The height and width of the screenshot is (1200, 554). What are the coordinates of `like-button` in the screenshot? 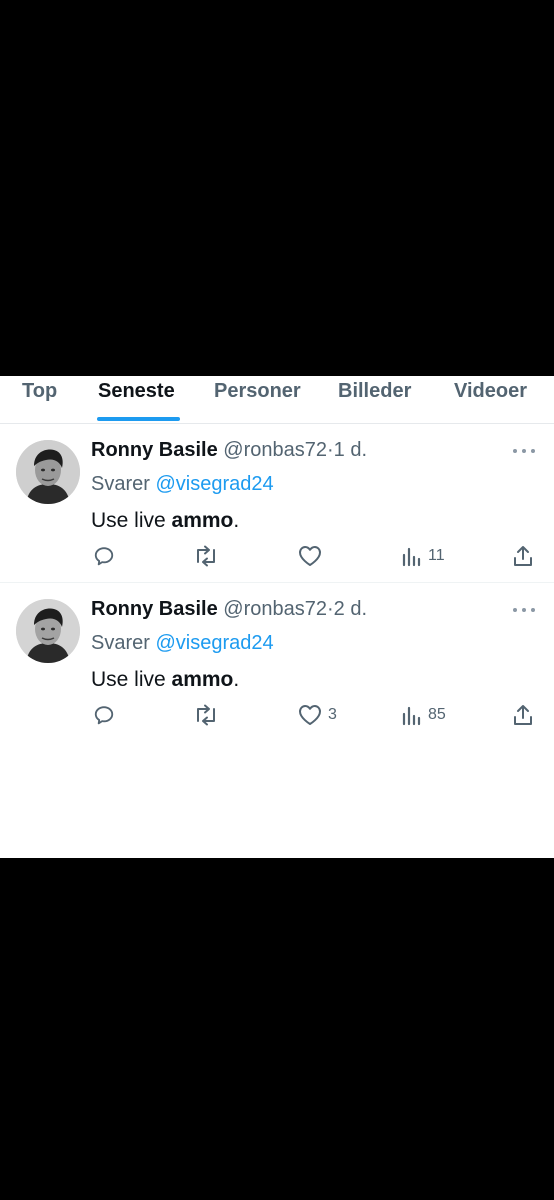 It's located at (313, 556).